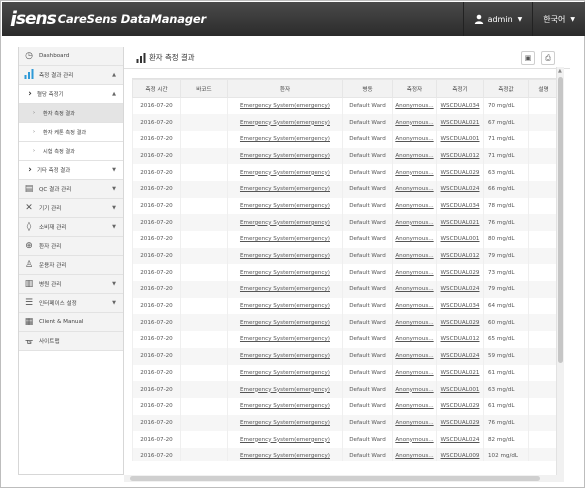  What do you see at coordinates (414, 88) in the screenshot?
I see `column-header: 측정자` at bounding box center [414, 88].